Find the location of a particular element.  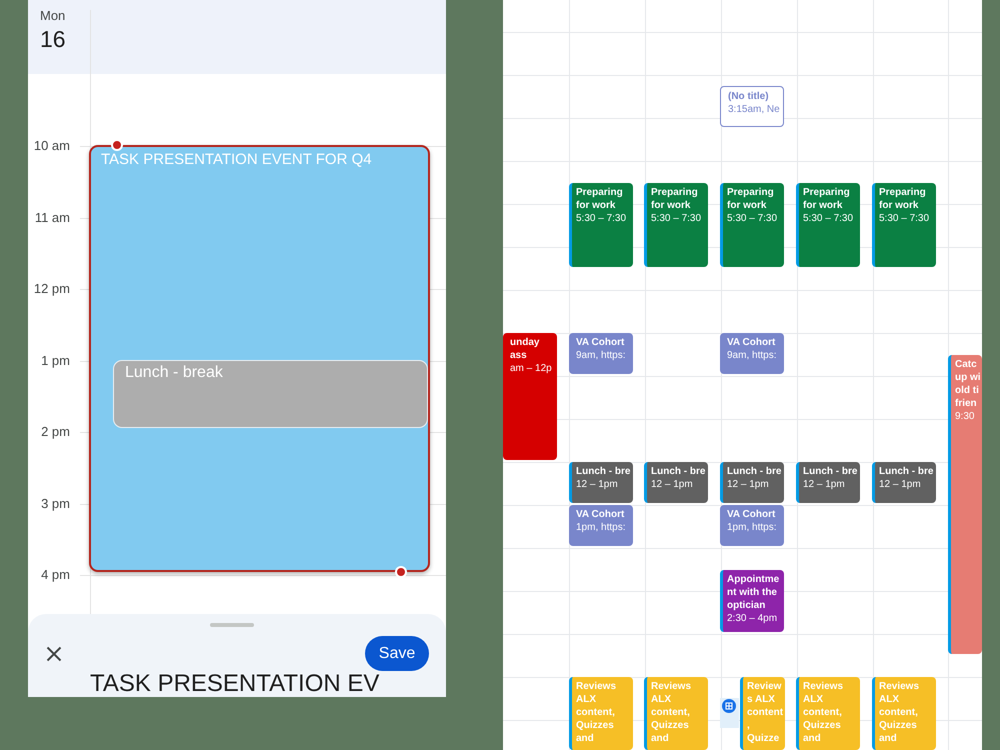

event-title: TASK PRESENTATION EVENT FOR Q4 is located at coordinates (237, 160).